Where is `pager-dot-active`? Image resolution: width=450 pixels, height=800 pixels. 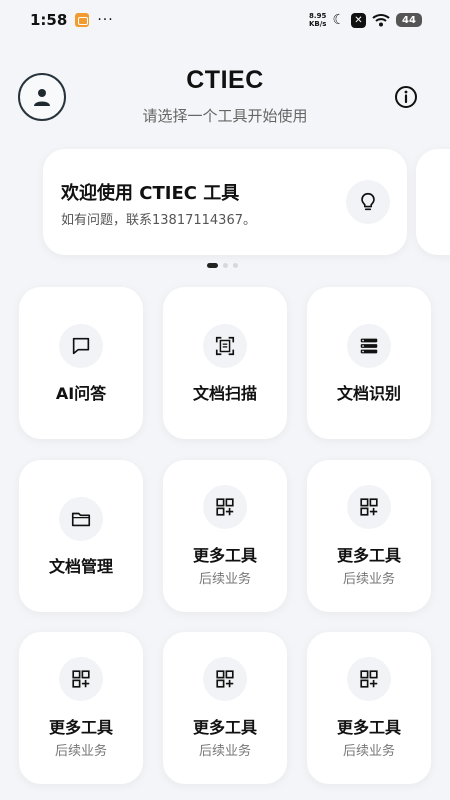
pager-dot-active is located at coordinates (212, 265).